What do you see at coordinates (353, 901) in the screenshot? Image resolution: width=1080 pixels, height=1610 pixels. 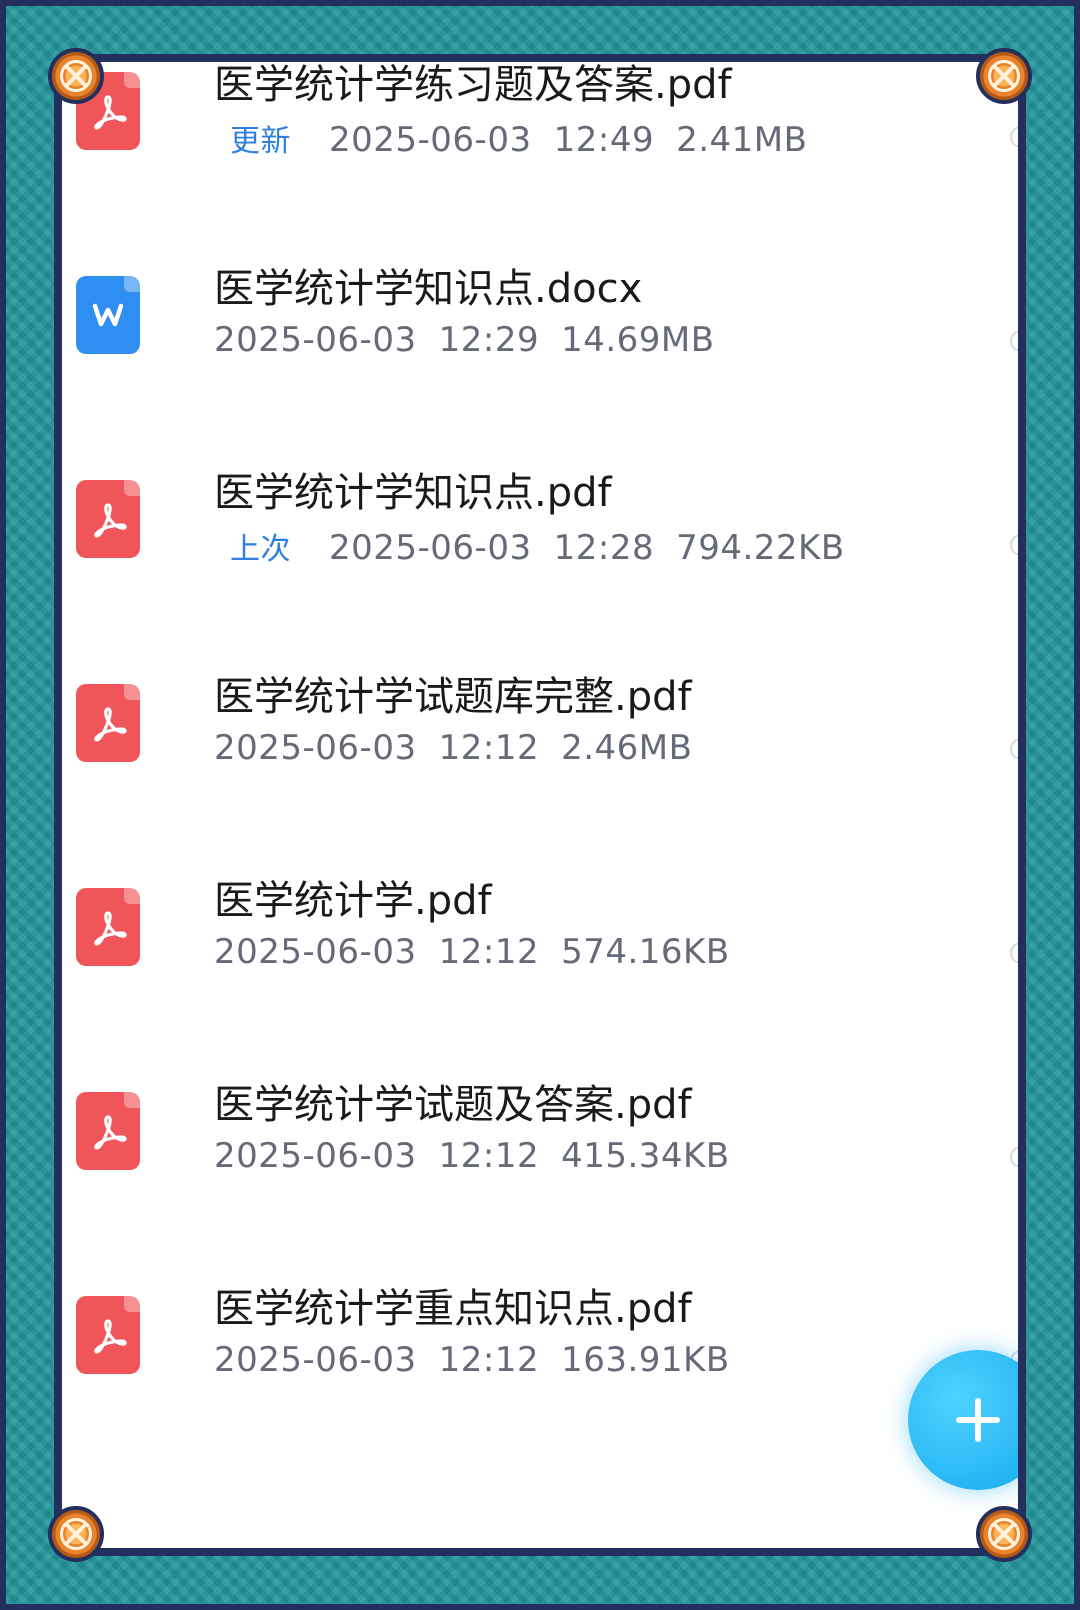 I see `file-name: 医学统计学.pdf` at bounding box center [353, 901].